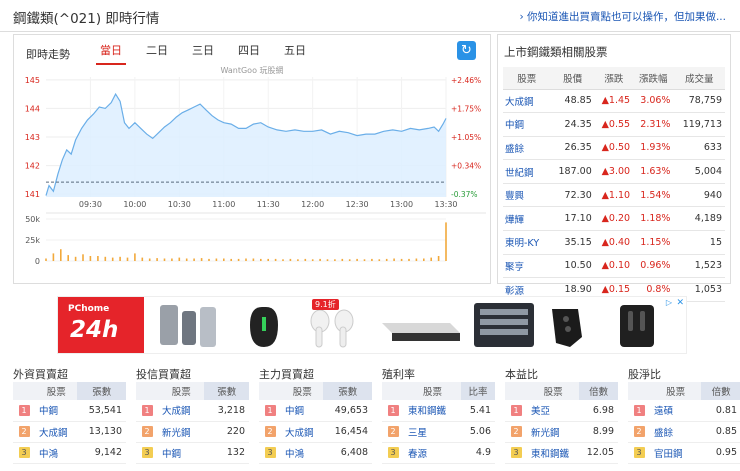 This screenshot has height=471, width=740. What do you see at coordinates (203, 53) in the screenshot?
I see `tab-day3: 三日` at bounding box center [203, 53].